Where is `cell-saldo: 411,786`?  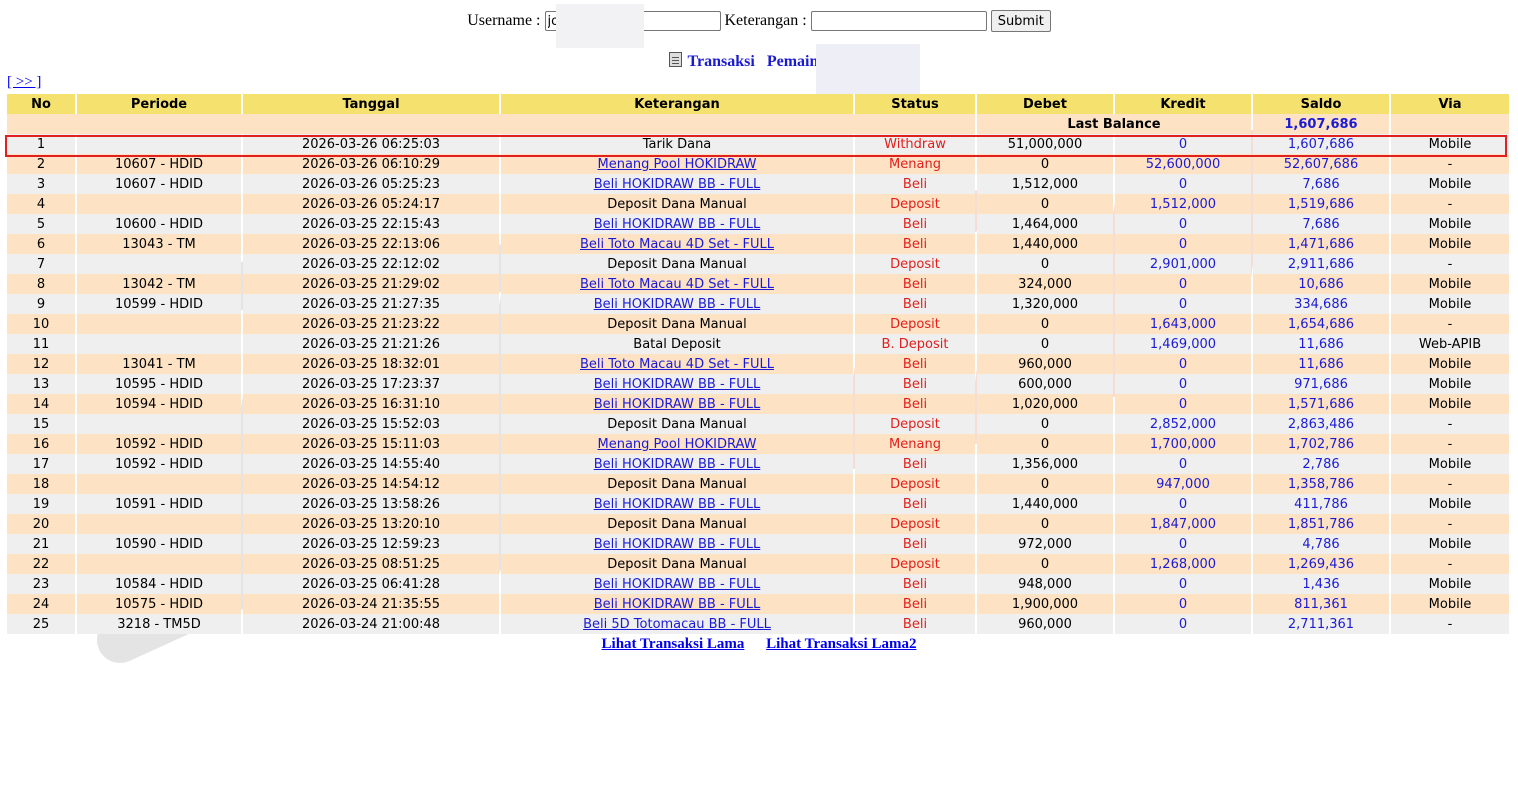
cell-saldo: 411,786 is located at coordinates (1321, 504).